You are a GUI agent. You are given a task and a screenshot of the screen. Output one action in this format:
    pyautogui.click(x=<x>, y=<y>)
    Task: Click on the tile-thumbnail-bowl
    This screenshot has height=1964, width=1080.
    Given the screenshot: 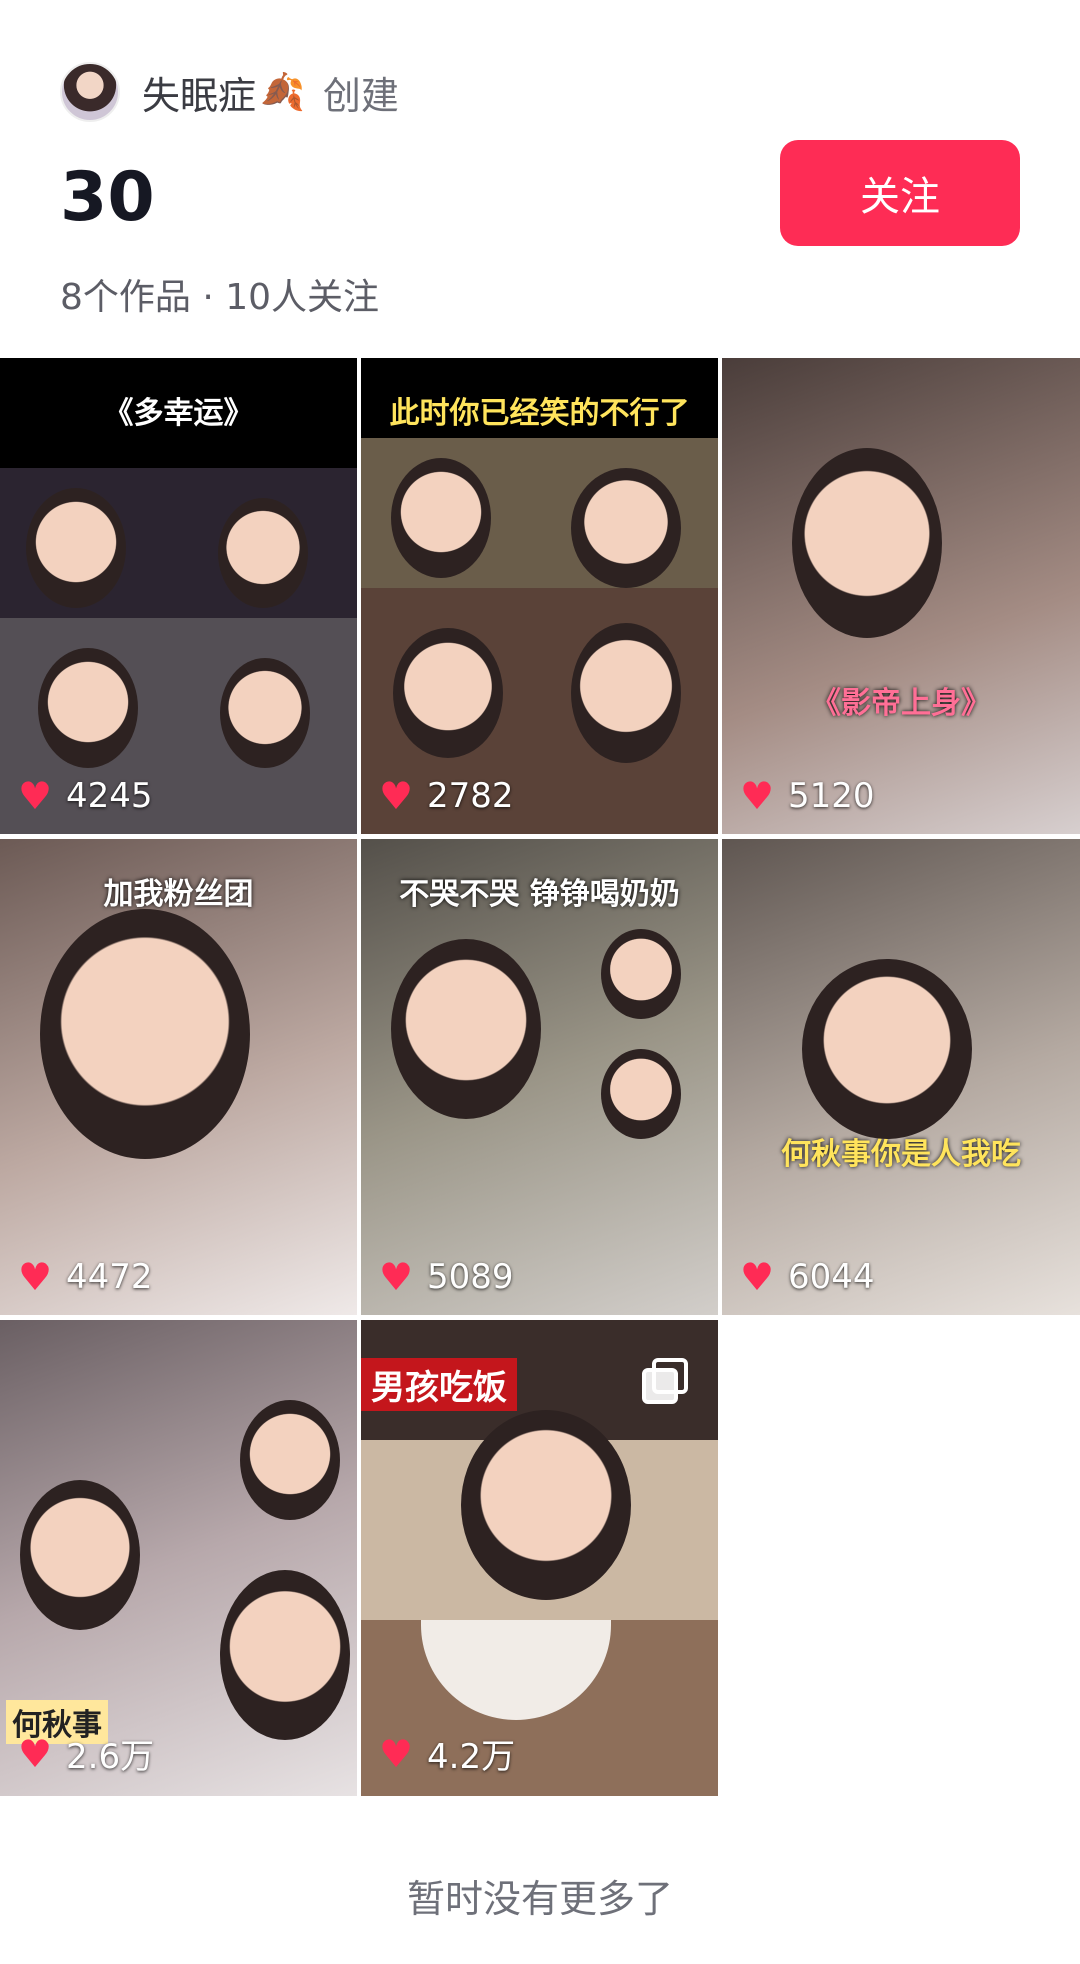 What is the action you would take?
    pyautogui.click(x=516, y=1670)
    